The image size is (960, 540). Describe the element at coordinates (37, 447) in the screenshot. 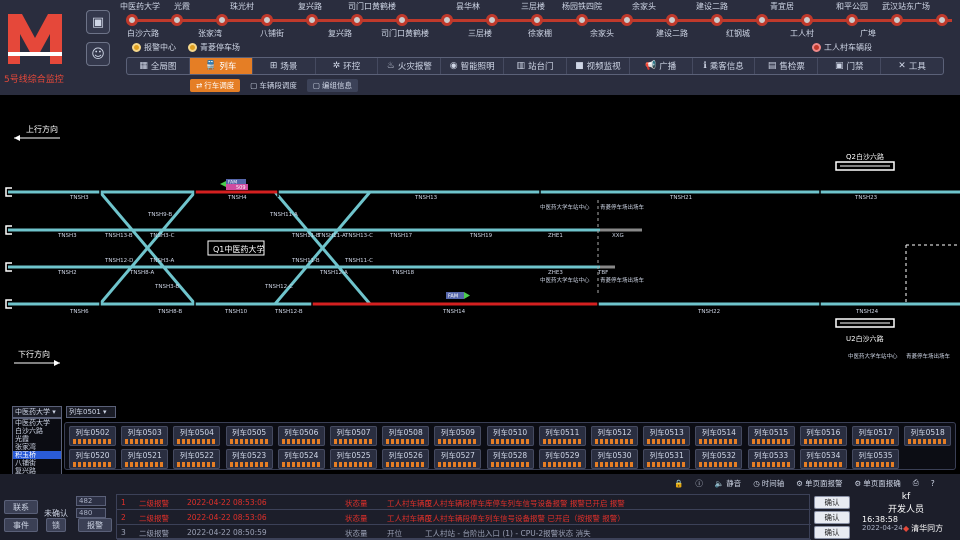

I see `station-list-item: 张家湾` at that location.